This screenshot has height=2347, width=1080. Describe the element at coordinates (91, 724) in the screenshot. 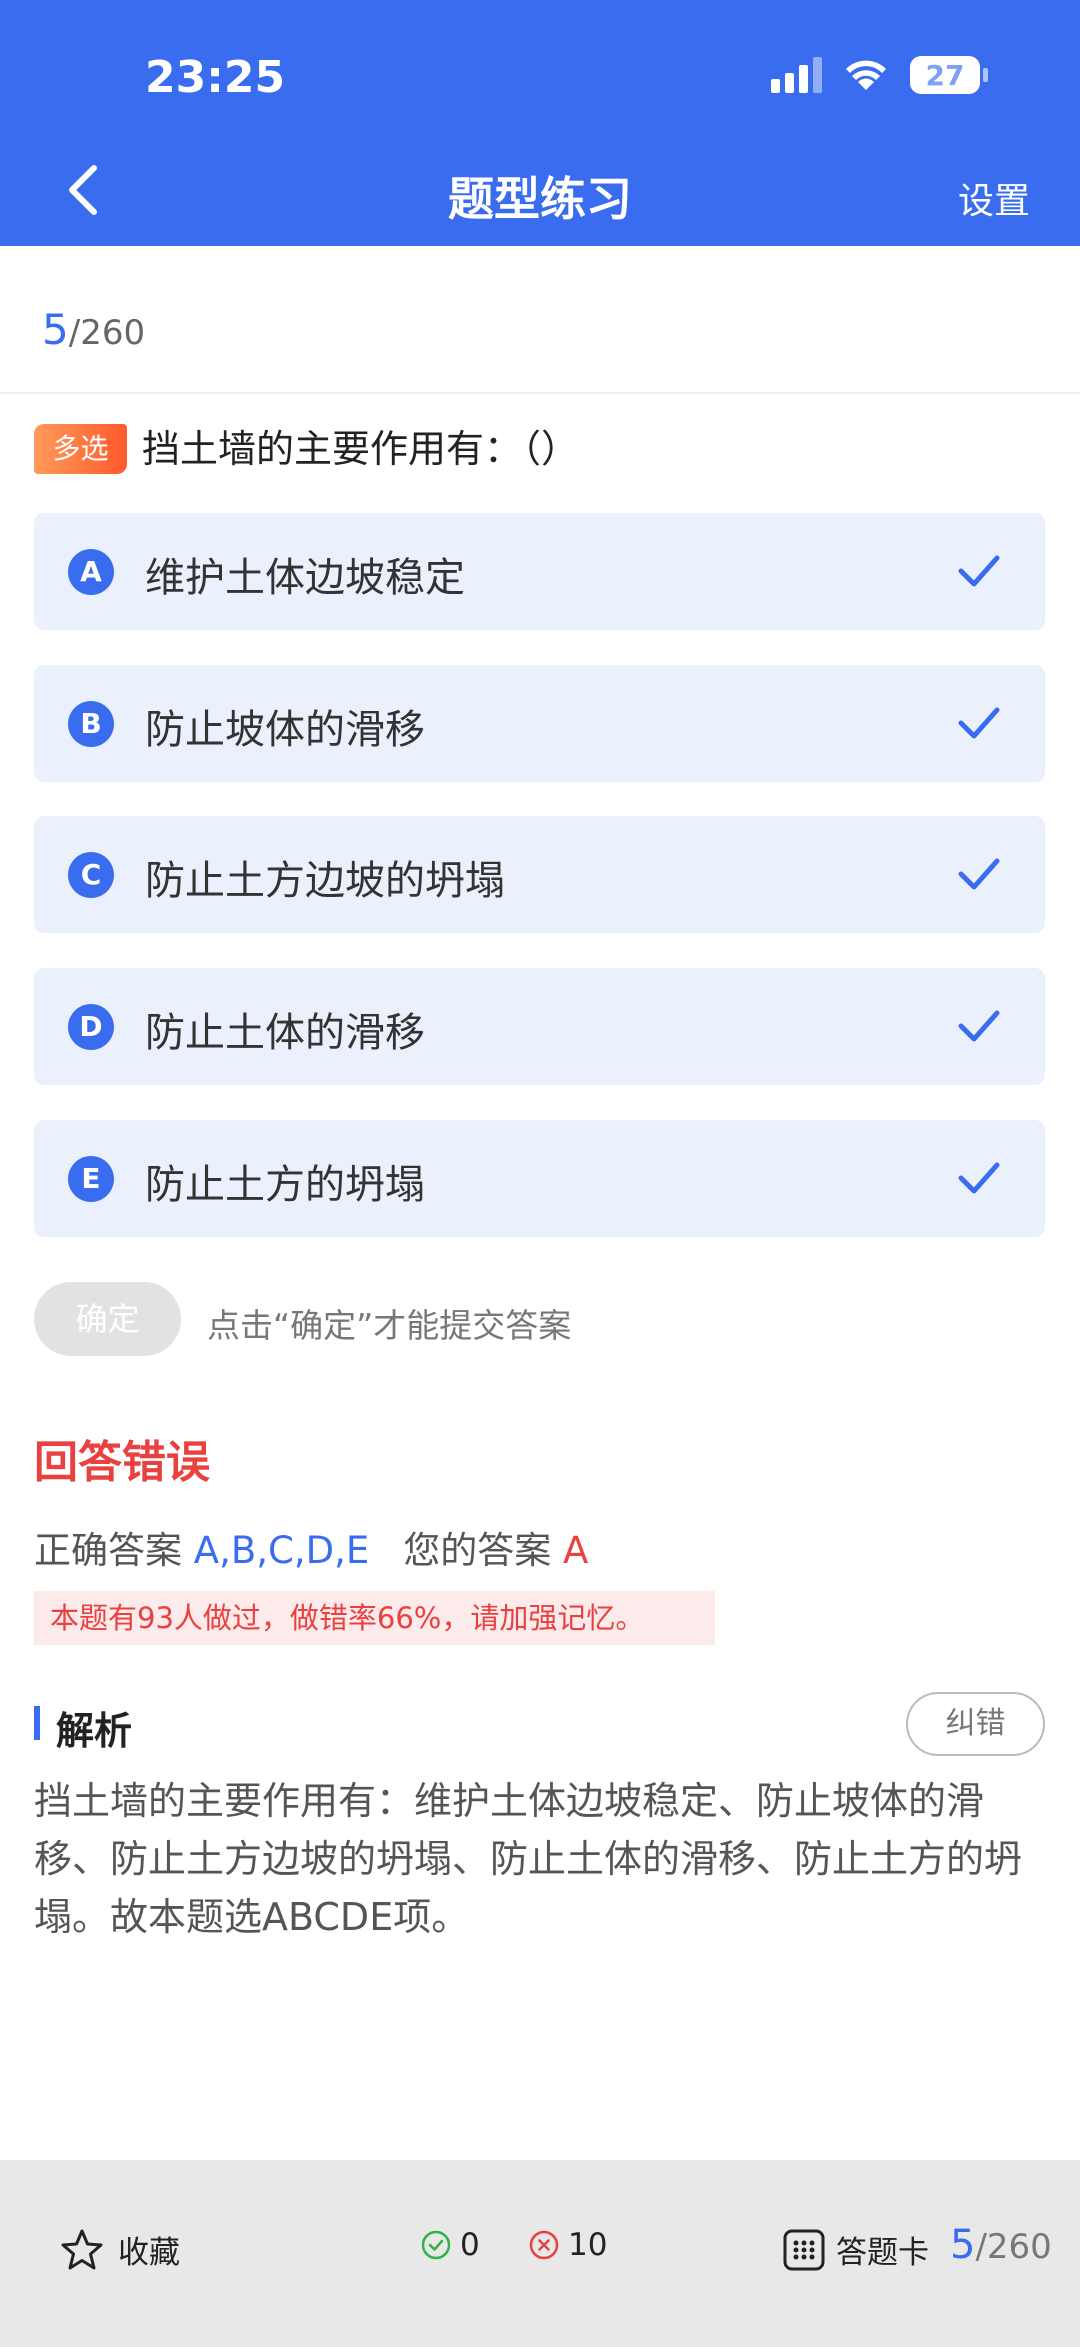

I see `option-letter: B` at that location.